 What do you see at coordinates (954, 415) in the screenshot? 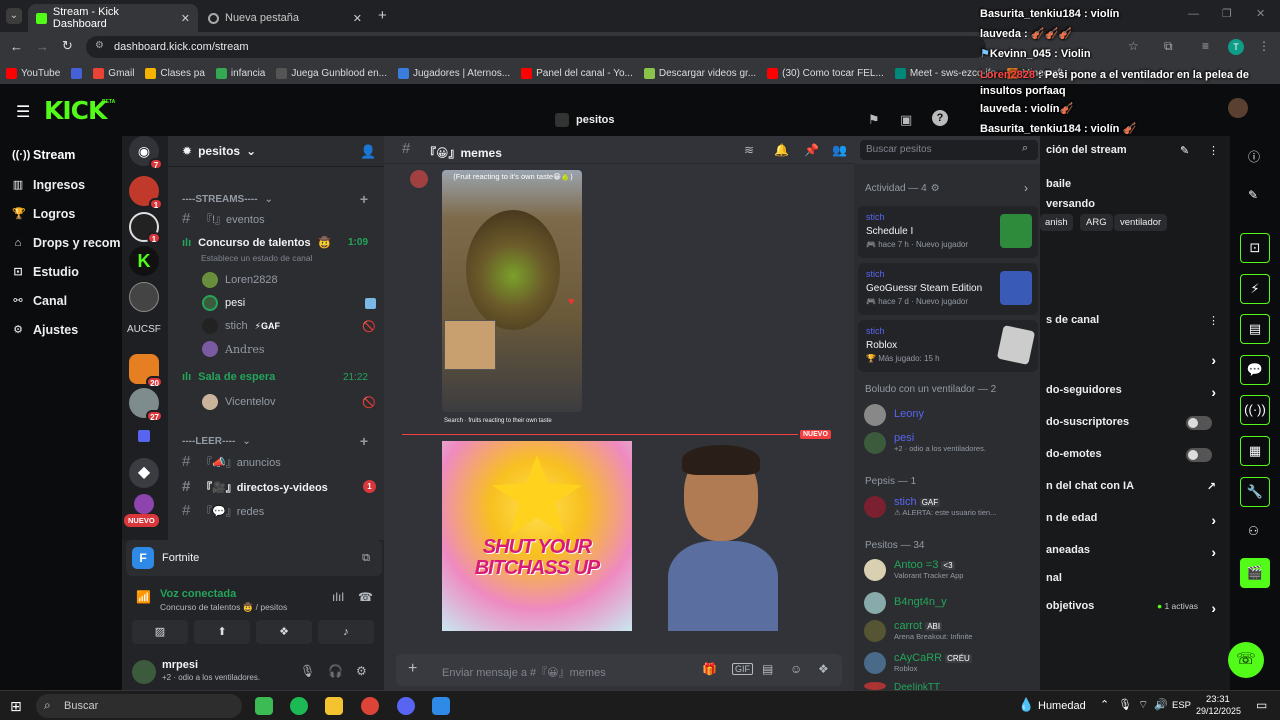
I see `member-item: Leony` at bounding box center [954, 415].